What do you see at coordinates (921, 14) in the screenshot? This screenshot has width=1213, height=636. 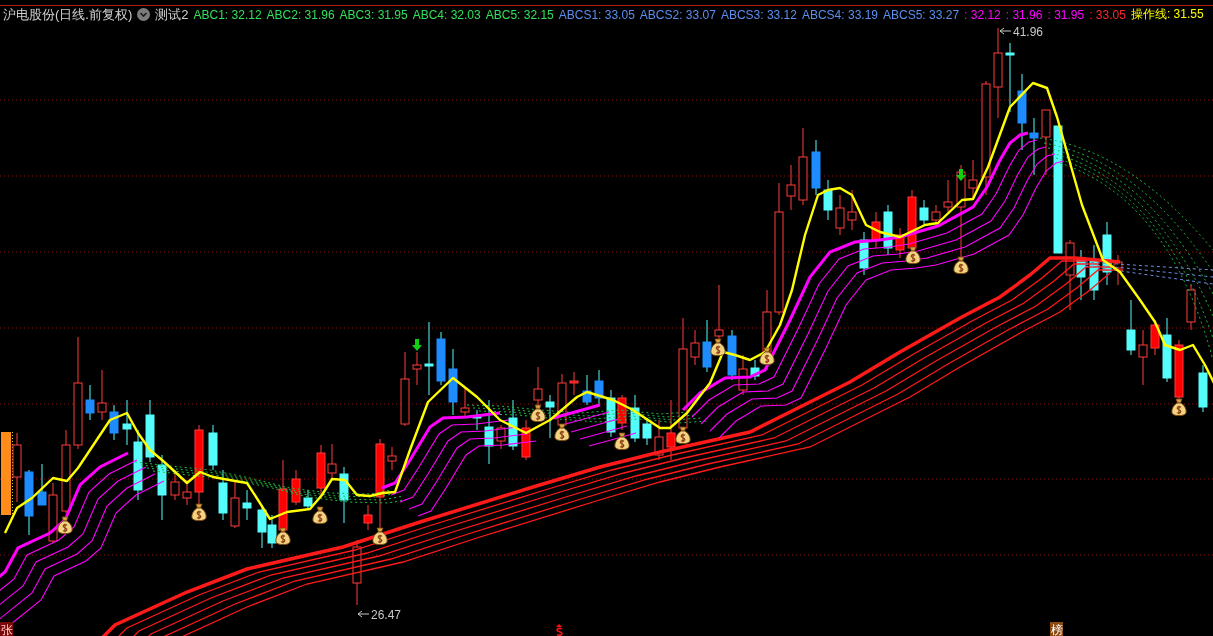 I see `indicator-value: ABCS5: 33.27` at bounding box center [921, 14].